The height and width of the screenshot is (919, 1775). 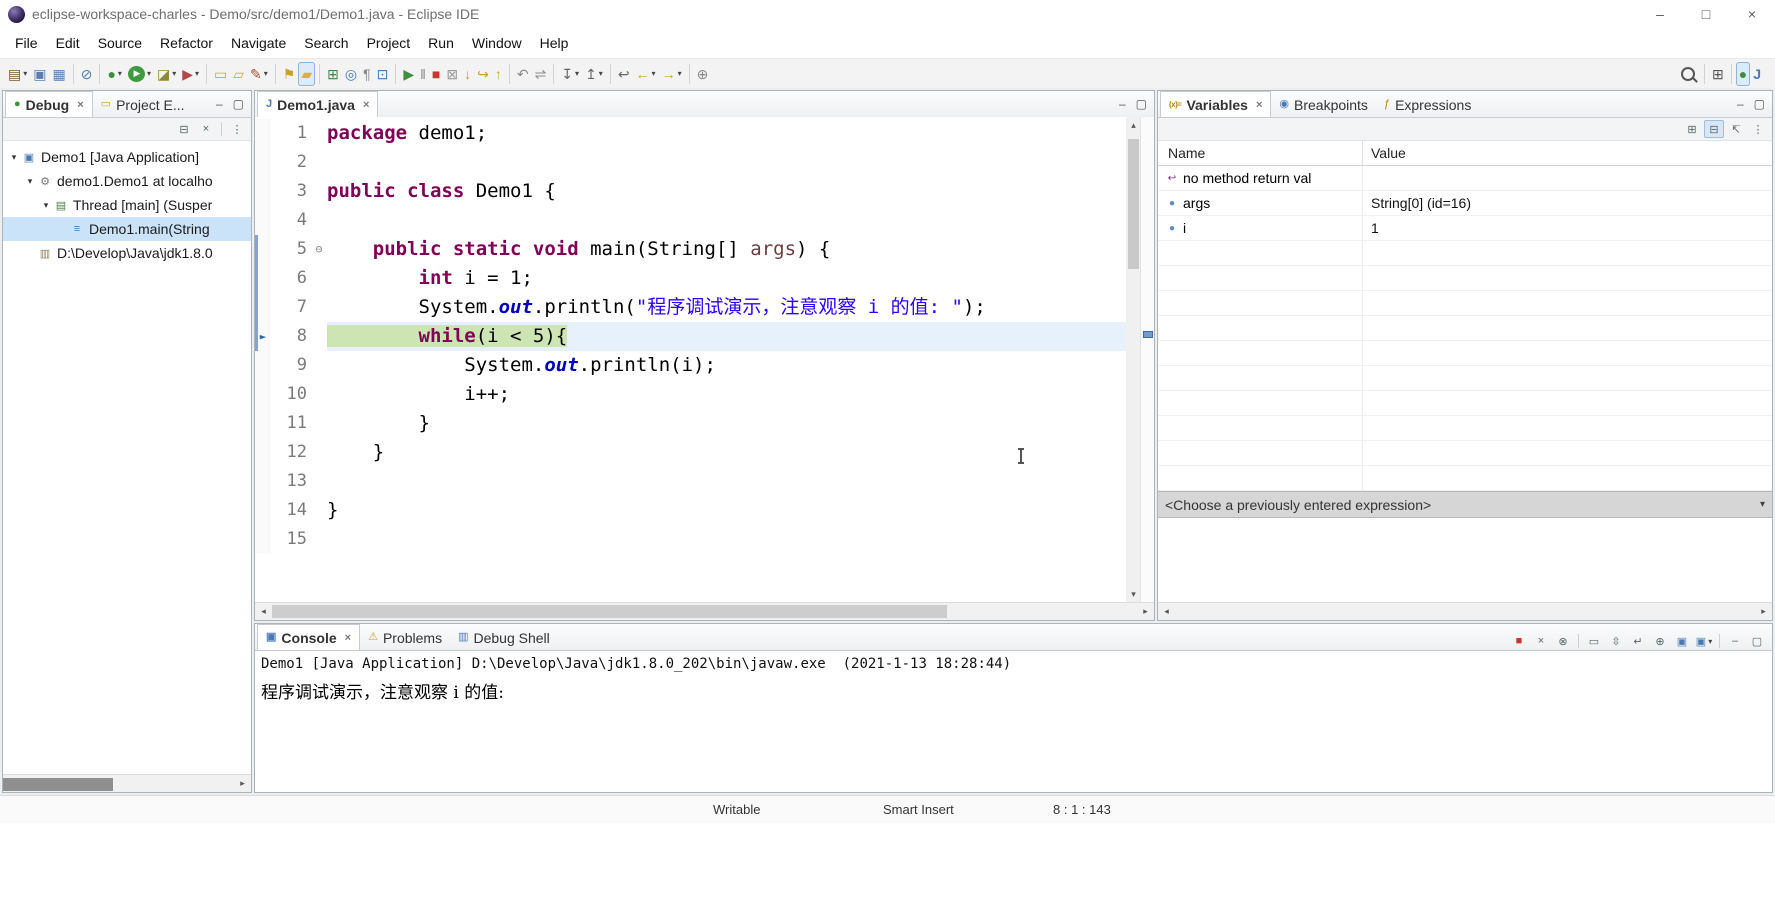 What do you see at coordinates (68, 43) in the screenshot?
I see `menu-item-edit: Edit` at bounding box center [68, 43].